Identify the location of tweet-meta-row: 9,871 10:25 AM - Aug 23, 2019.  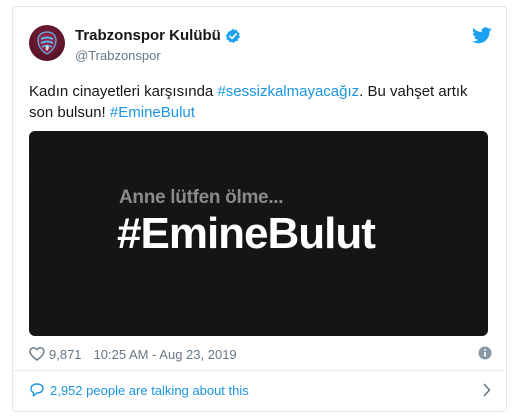
(260, 354).